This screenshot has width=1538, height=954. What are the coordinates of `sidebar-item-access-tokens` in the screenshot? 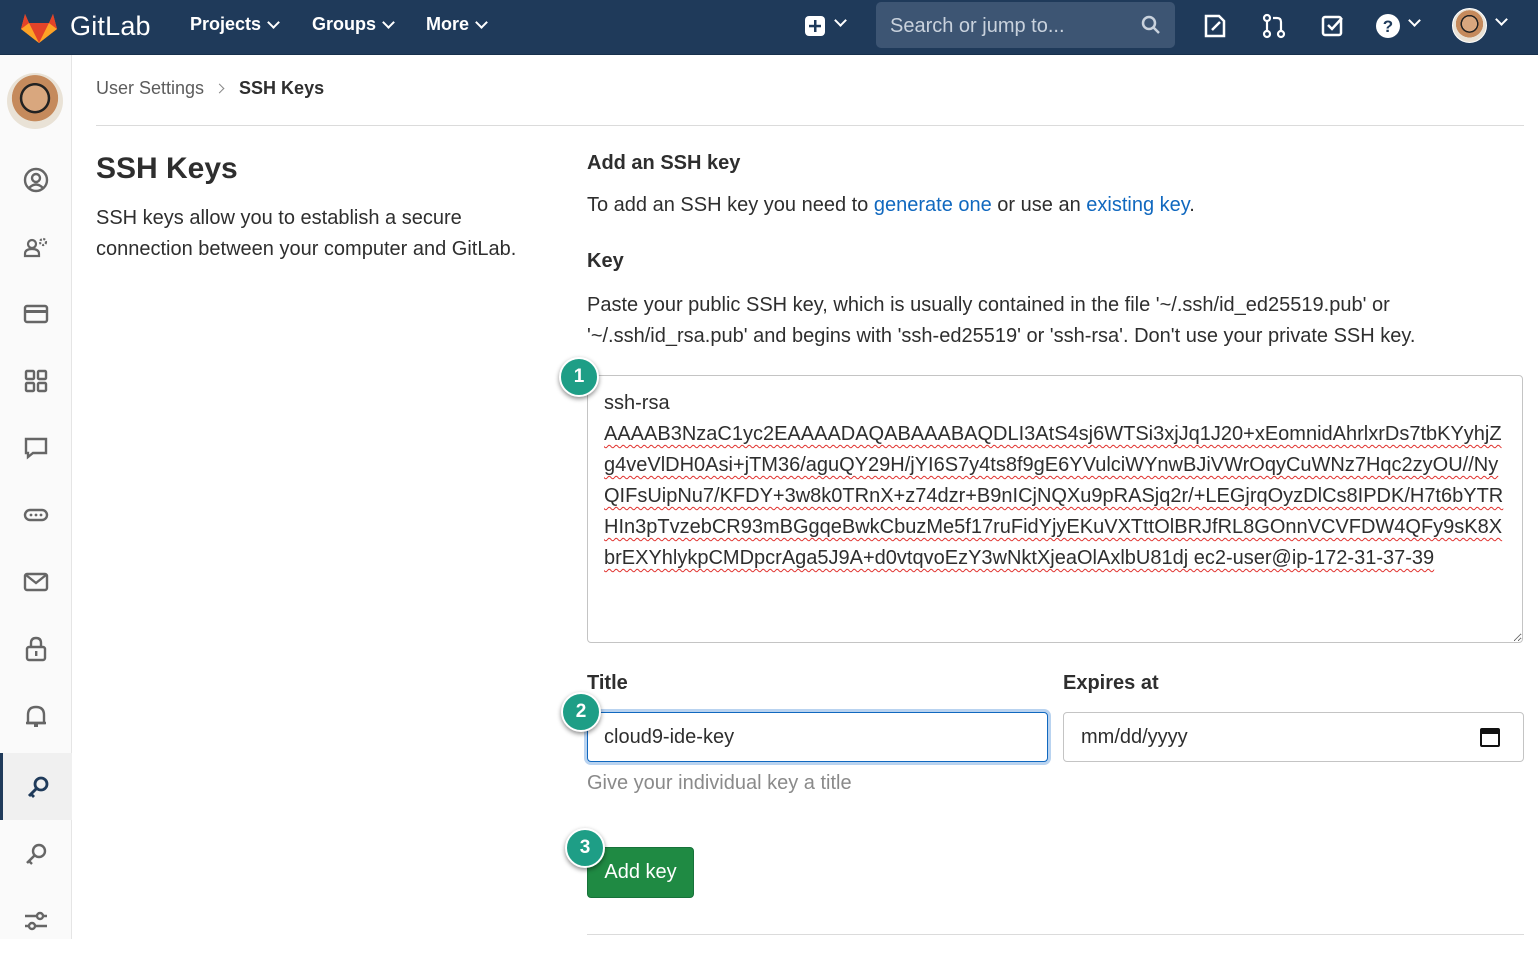 It's located at (36, 514).